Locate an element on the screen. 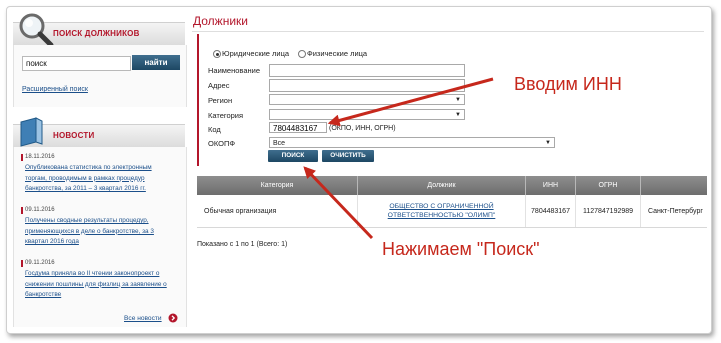 This screenshot has height=343, width=721. annotation-press-search: Нажимаем "Поиск" is located at coordinates (461, 249).